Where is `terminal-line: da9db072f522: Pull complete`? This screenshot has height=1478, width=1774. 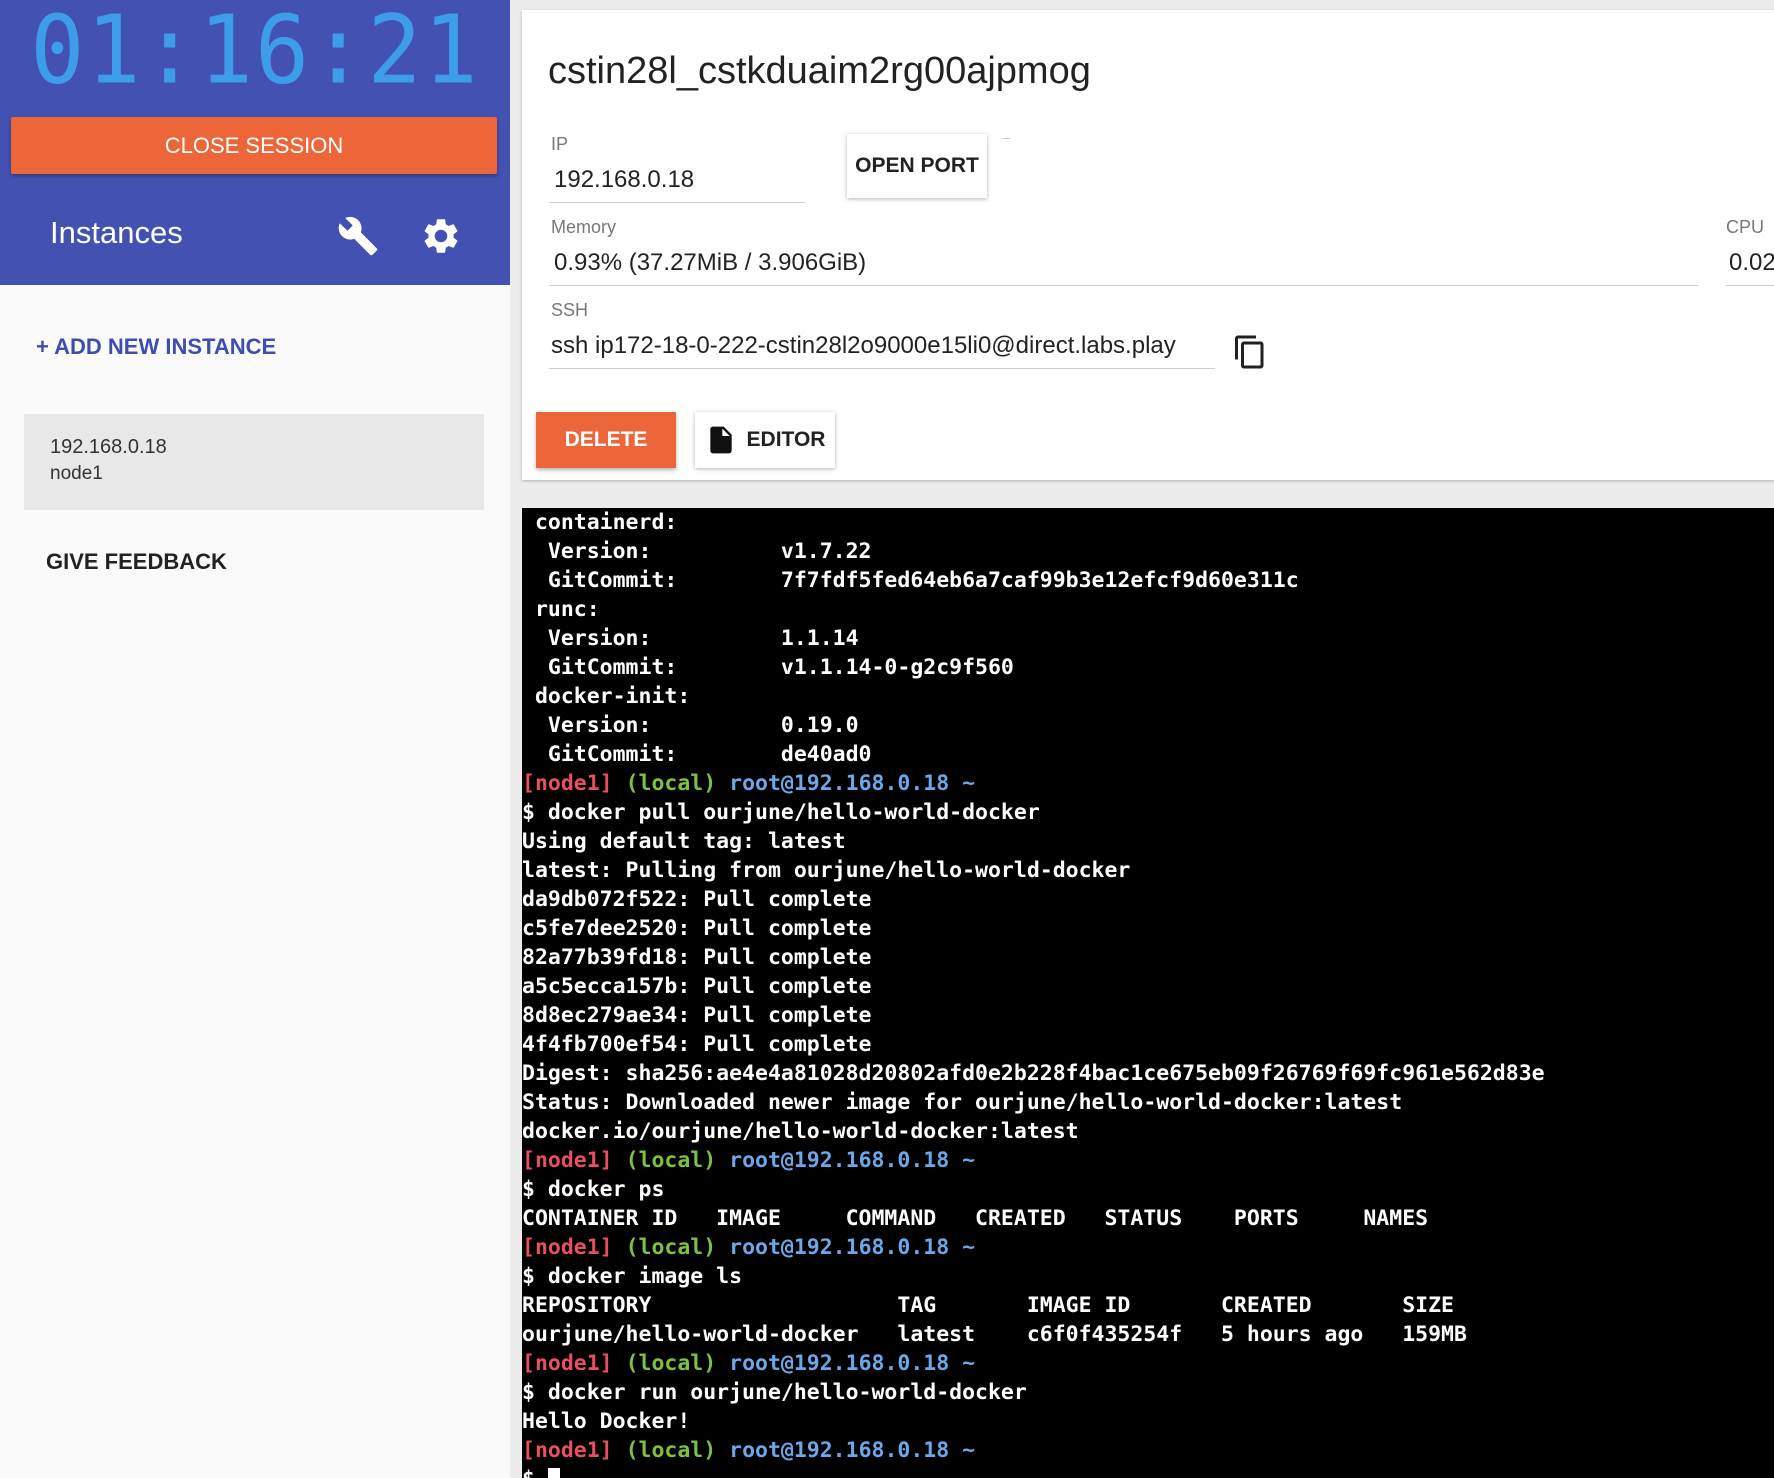
terminal-line: da9db072f522: Pull complete is located at coordinates (1033, 899).